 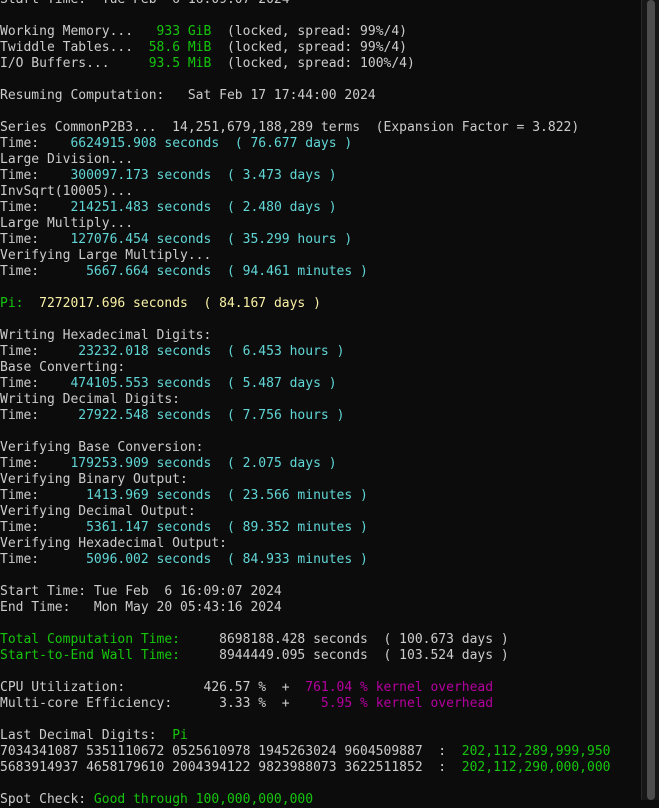 What do you see at coordinates (364, 655) in the screenshot?
I see `console-text: 8944449.095 seconds ( 103.524 days )` at bounding box center [364, 655].